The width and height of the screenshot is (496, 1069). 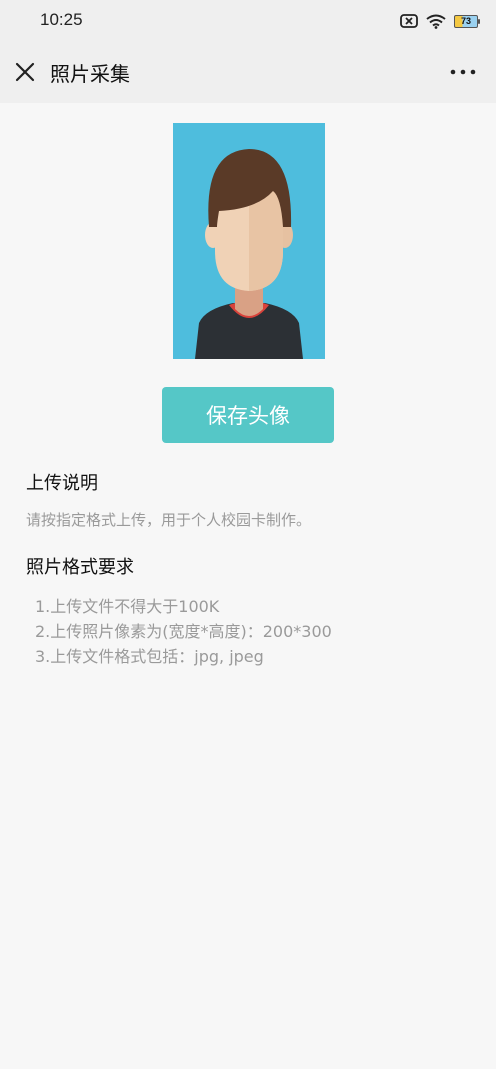 I want to click on battery-icon: 73, so click(x=467, y=21).